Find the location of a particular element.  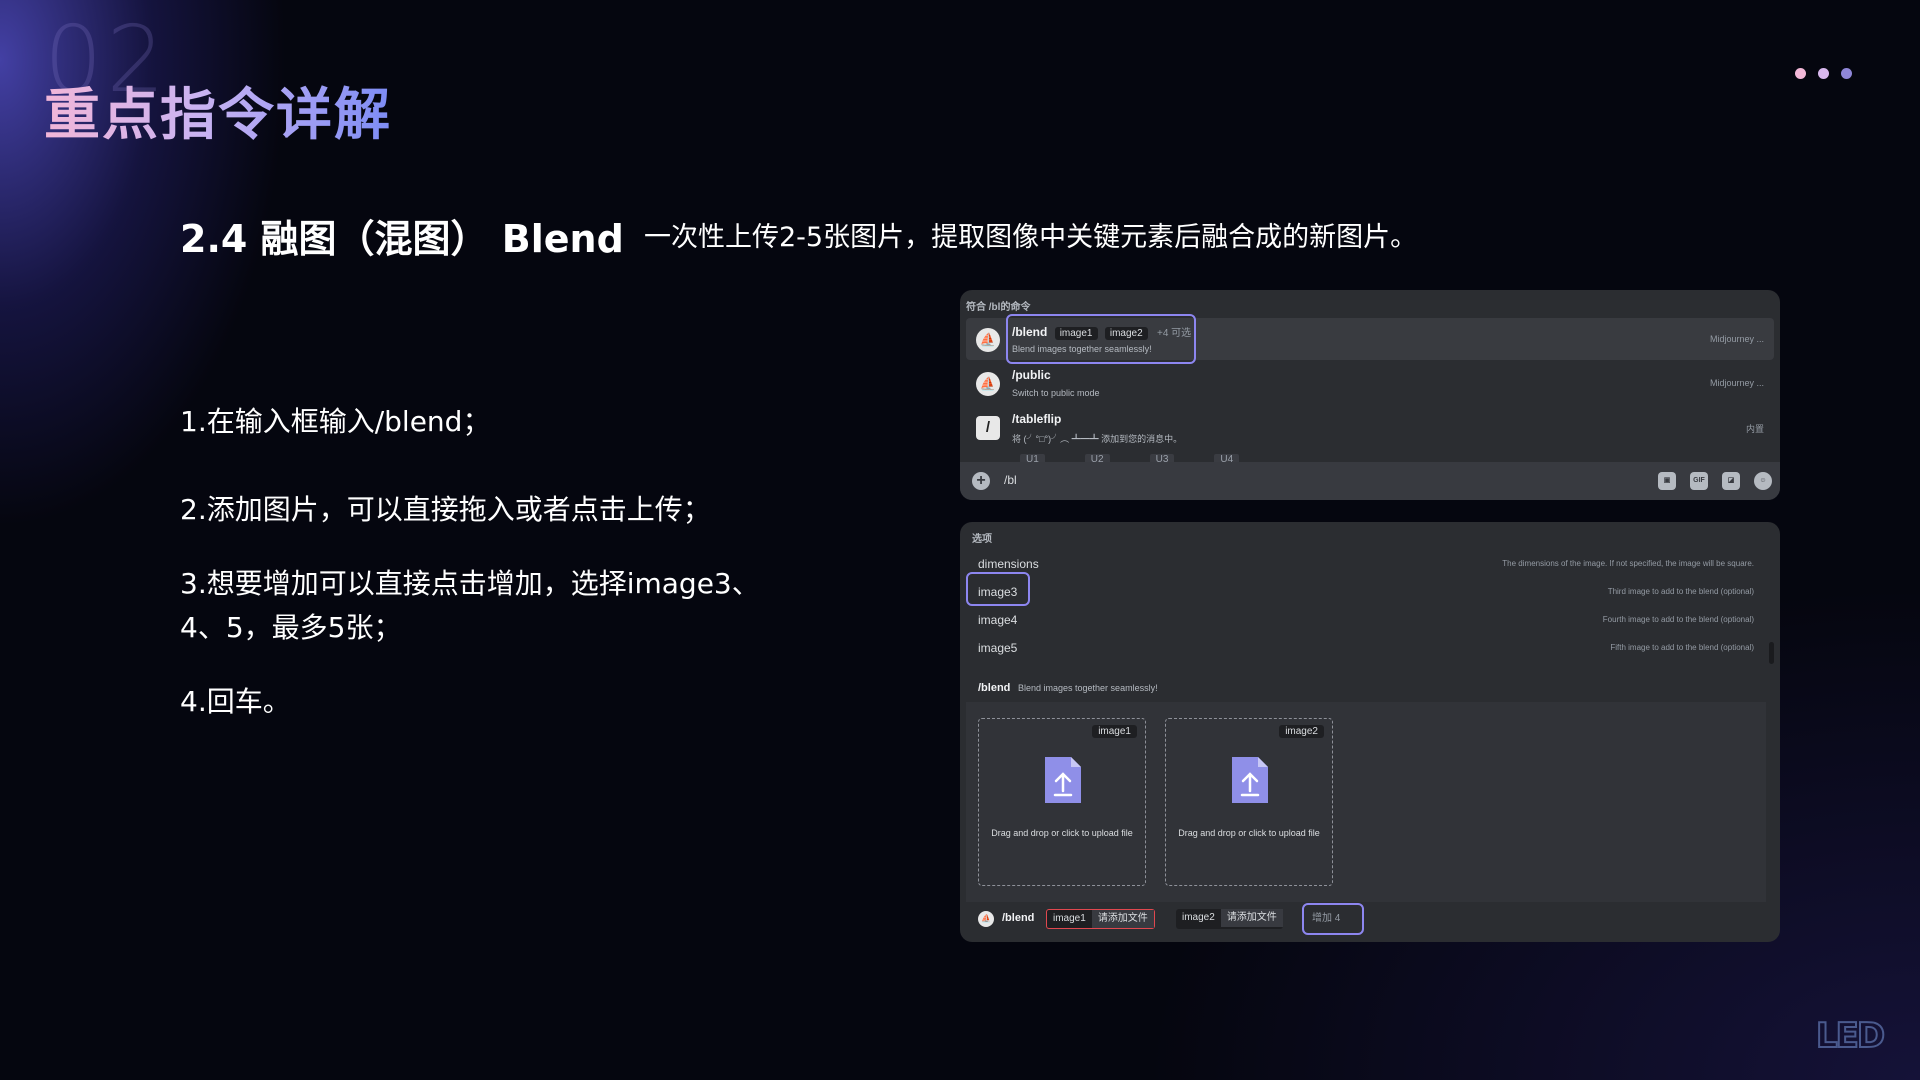

chip-key: image2 is located at coordinates (1198, 917).